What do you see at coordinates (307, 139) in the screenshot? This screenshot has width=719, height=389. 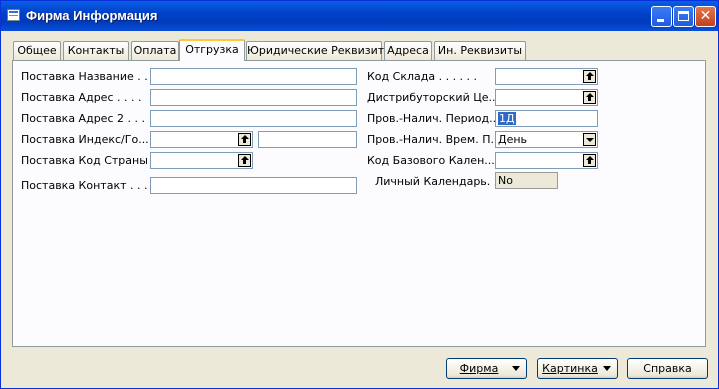 I see `ship-city-field` at bounding box center [307, 139].